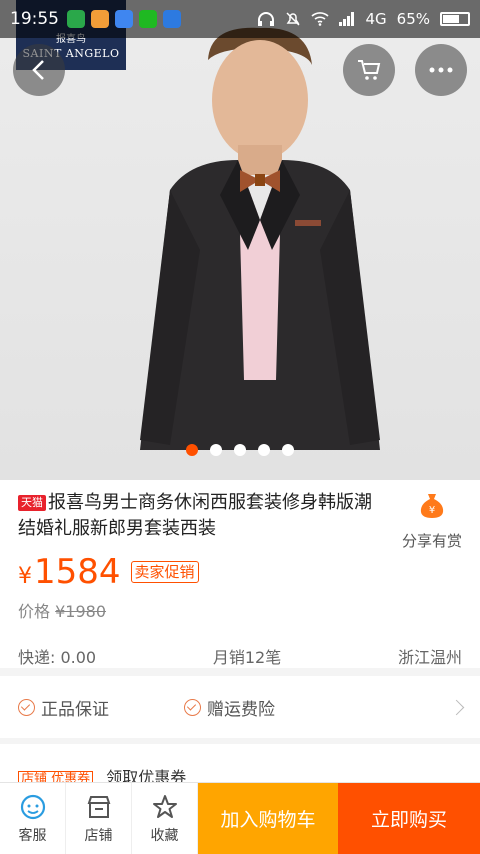 The image size is (480, 854). What do you see at coordinates (455, 19) in the screenshot?
I see `battery-icon` at bounding box center [455, 19].